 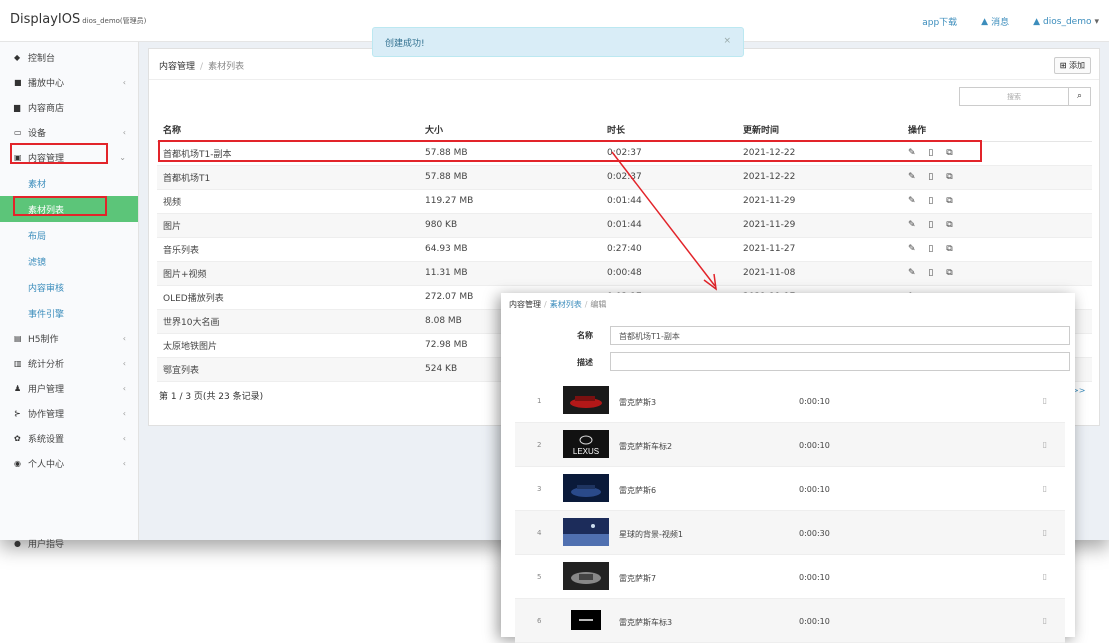 What do you see at coordinates (598, 304) in the screenshot?
I see `popup-breadcrumb-current: 编辑` at bounding box center [598, 304].